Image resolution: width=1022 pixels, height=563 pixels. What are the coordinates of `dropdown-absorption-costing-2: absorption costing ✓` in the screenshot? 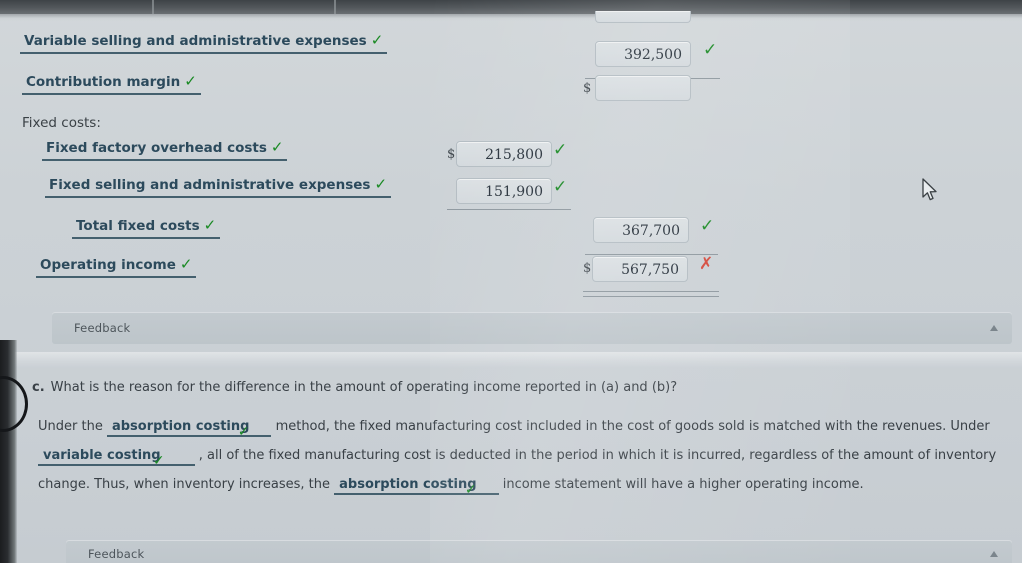 It's located at (416, 487).